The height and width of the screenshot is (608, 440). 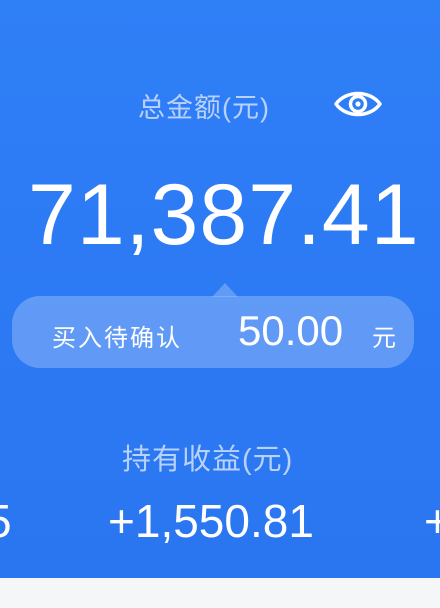 I want to click on pending-purchase-bubble: 买入待确认 50.00 元, so click(x=213, y=325).